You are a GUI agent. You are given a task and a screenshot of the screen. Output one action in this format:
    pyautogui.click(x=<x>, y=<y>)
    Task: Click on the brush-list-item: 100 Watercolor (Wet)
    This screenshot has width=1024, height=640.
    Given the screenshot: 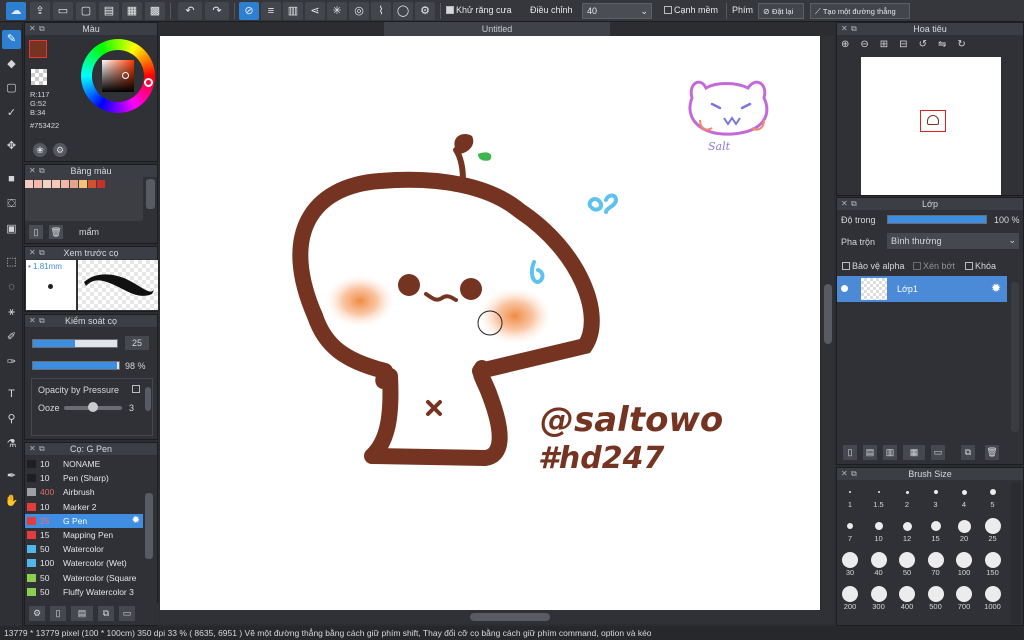 What is the action you would take?
    pyautogui.click(x=84, y=563)
    